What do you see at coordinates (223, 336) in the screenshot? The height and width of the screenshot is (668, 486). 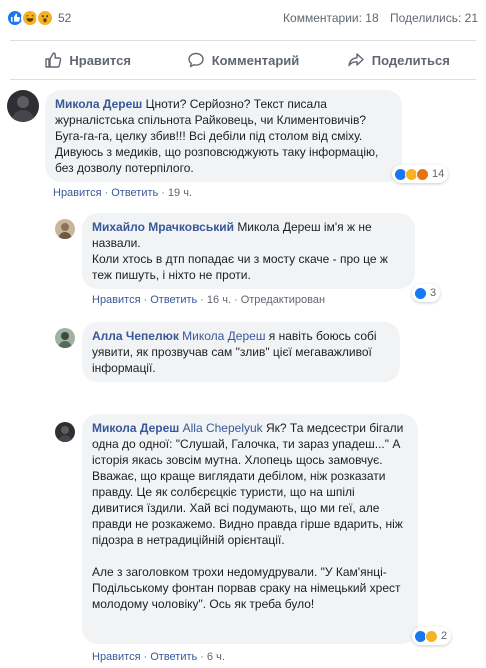 I see `mention-link: Микола Дереш` at bounding box center [223, 336].